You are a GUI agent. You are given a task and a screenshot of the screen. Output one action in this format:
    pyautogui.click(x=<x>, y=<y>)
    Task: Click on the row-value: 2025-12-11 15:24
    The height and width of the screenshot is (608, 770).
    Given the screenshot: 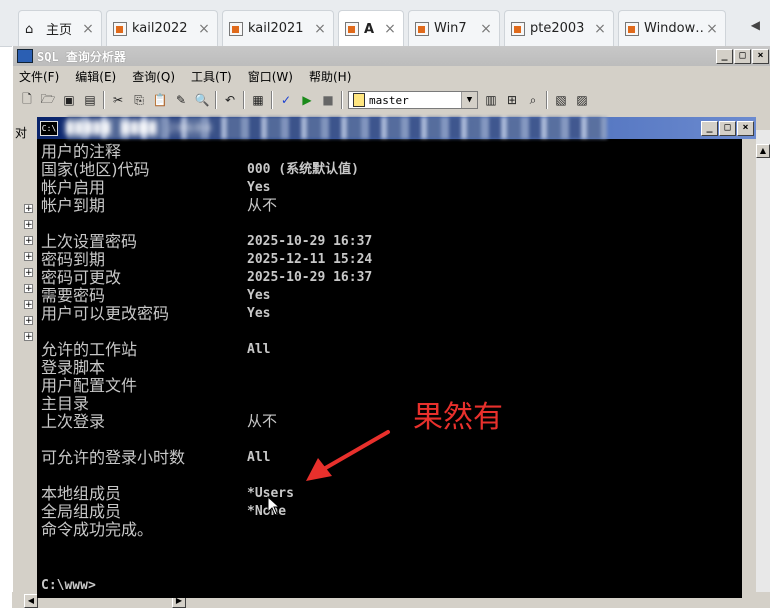 What is the action you would take?
    pyautogui.click(x=310, y=259)
    